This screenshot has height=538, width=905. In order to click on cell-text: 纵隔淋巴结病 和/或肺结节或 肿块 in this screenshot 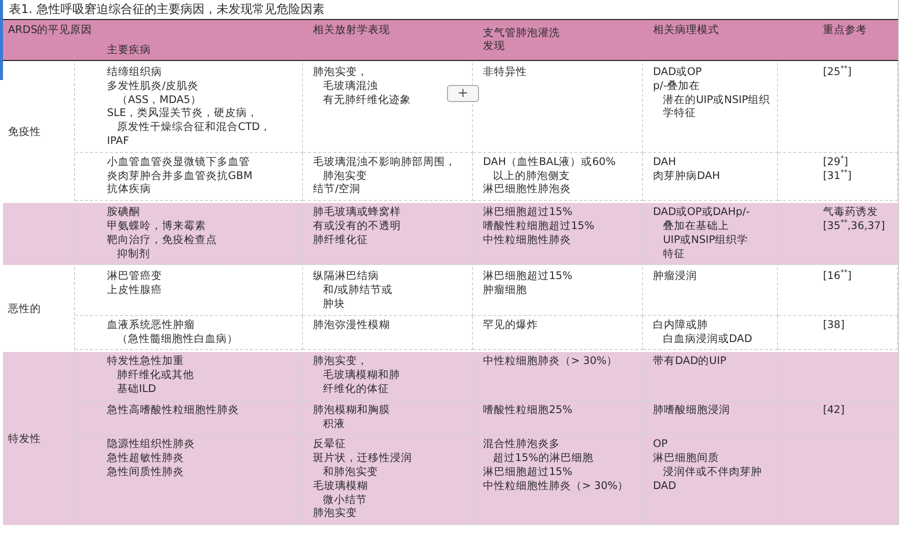, I will do `click(353, 291)`.